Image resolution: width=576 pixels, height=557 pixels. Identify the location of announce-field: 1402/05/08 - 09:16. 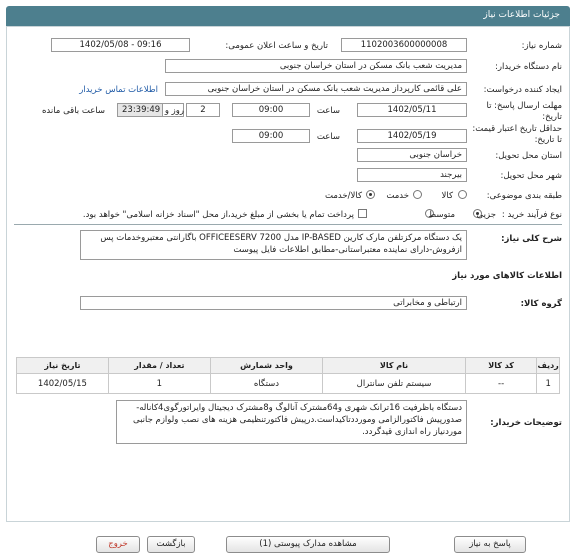
(120, 45).